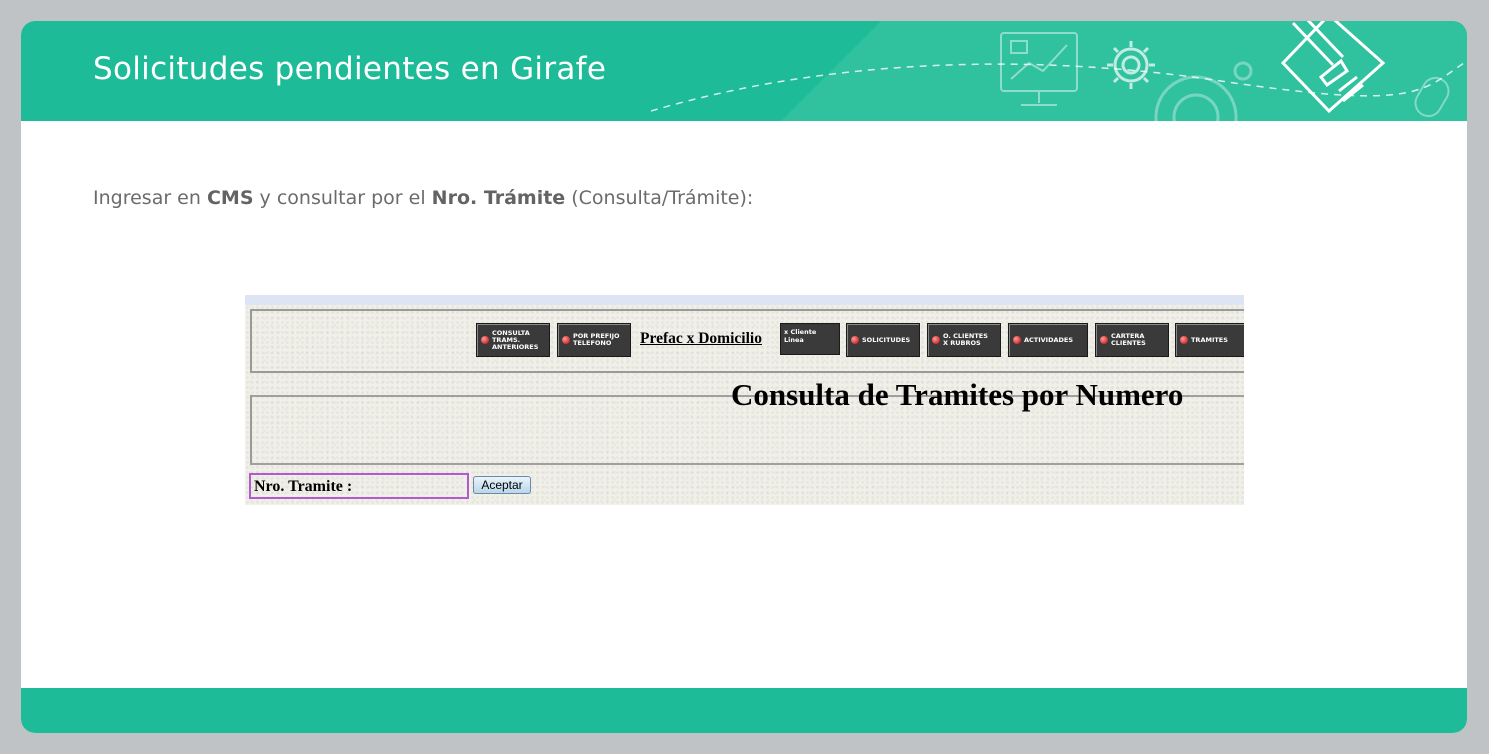 The image size is (1489, 754). I want to click on nav-button-label: O. Clientes x Rubros, so click(965, 339).